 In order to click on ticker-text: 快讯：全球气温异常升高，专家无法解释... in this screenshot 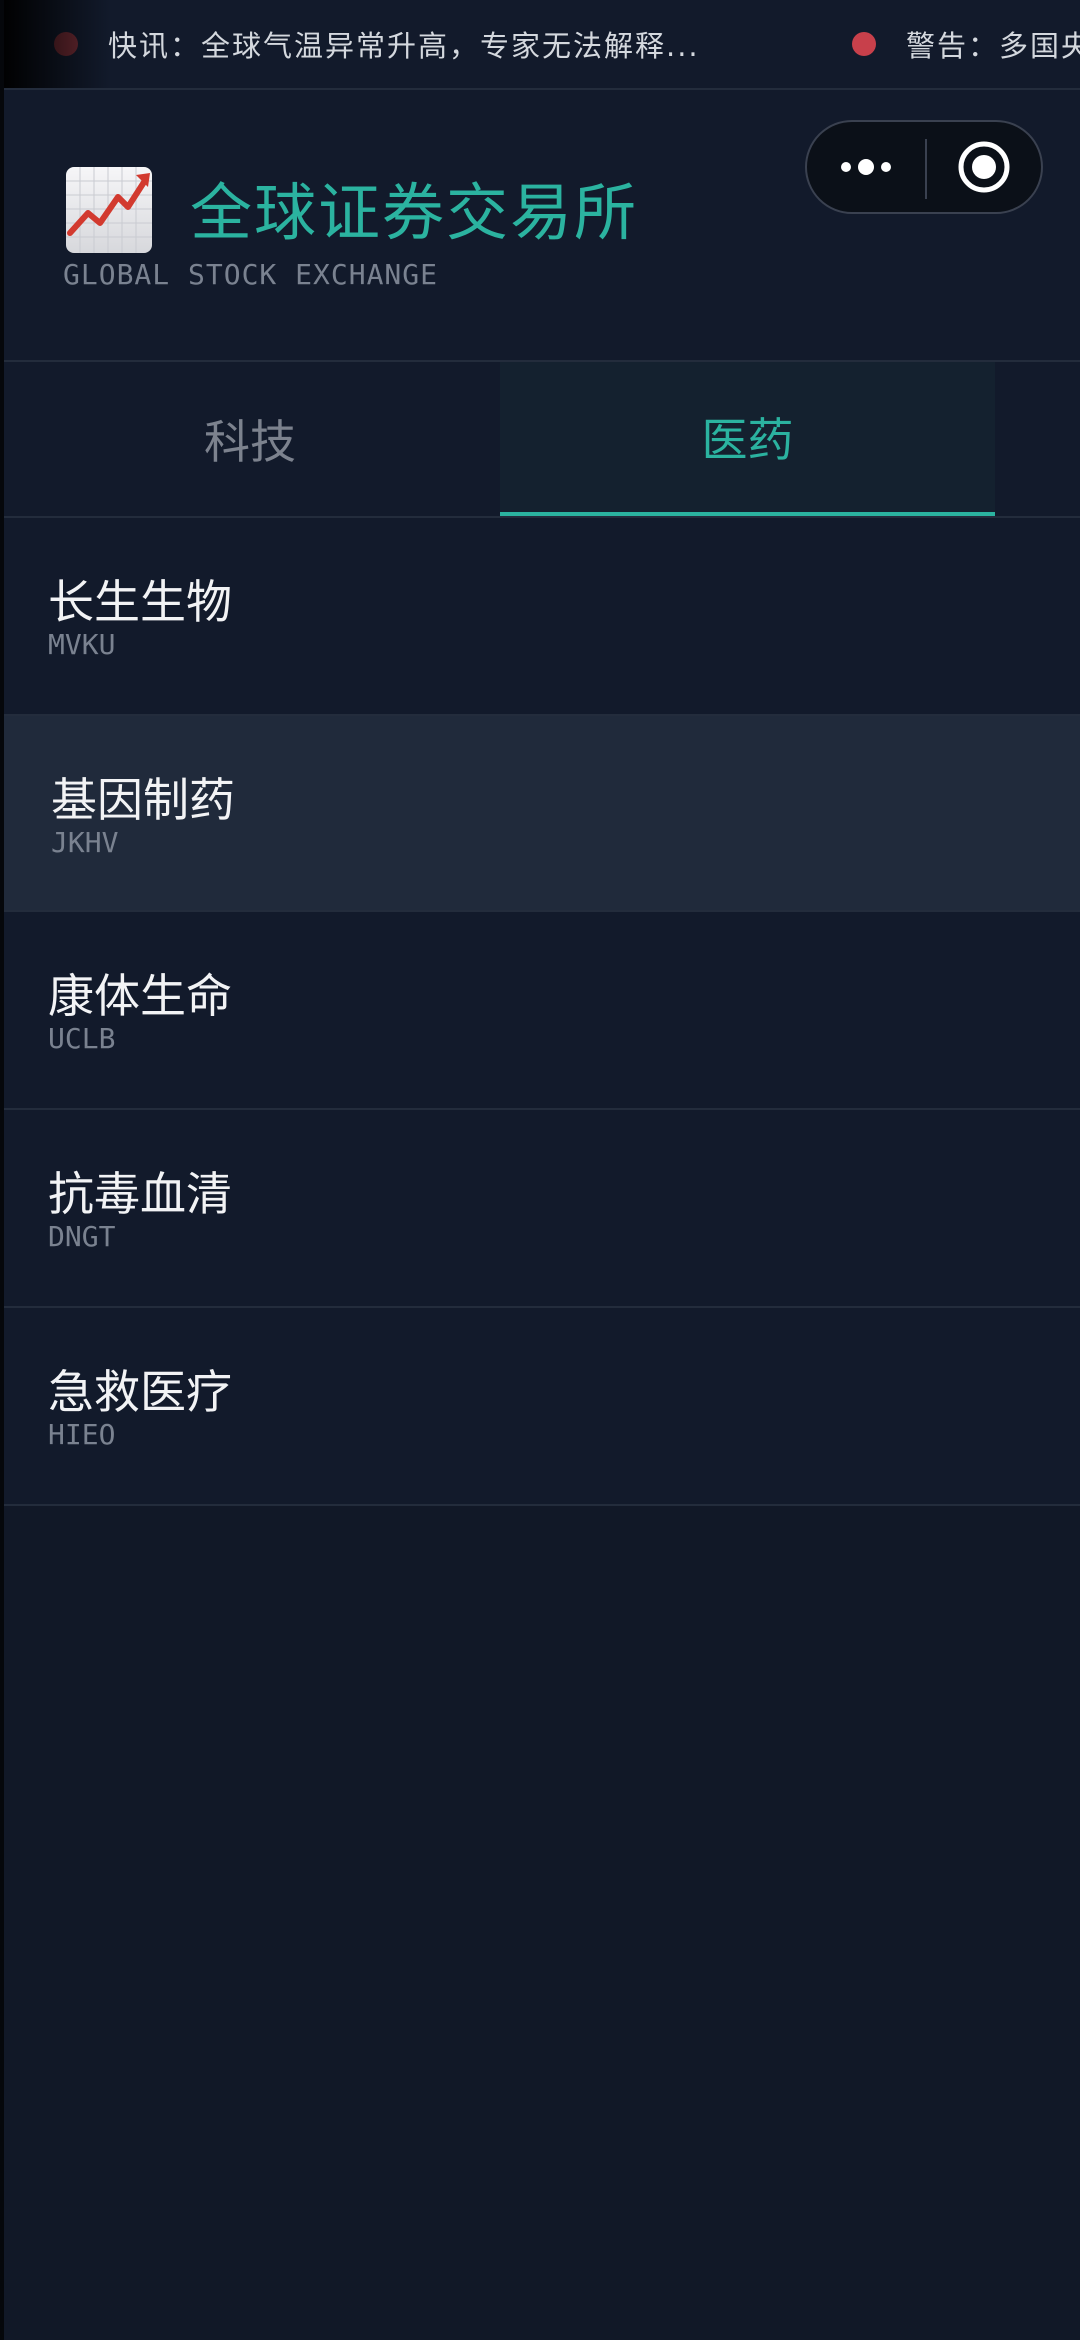, I will do `click(404, 46)`.